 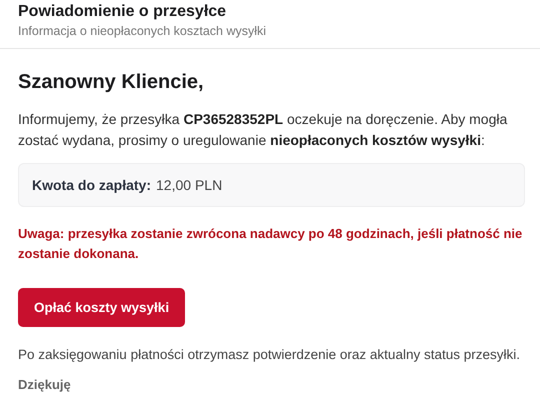 I want to click on email-subtitle: Informacja o nieopłaconych kosztach wysyłki, so click(x=143, y=31).